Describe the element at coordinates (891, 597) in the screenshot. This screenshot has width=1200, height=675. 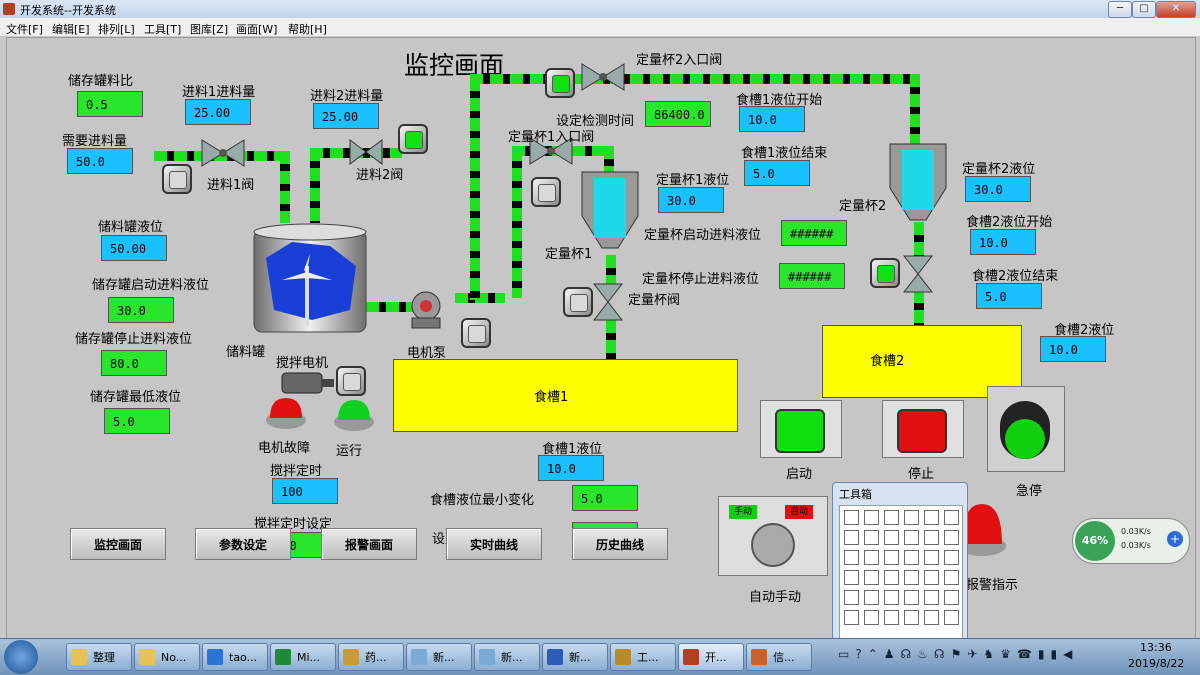
I see `redo-tool-icon` at that location.